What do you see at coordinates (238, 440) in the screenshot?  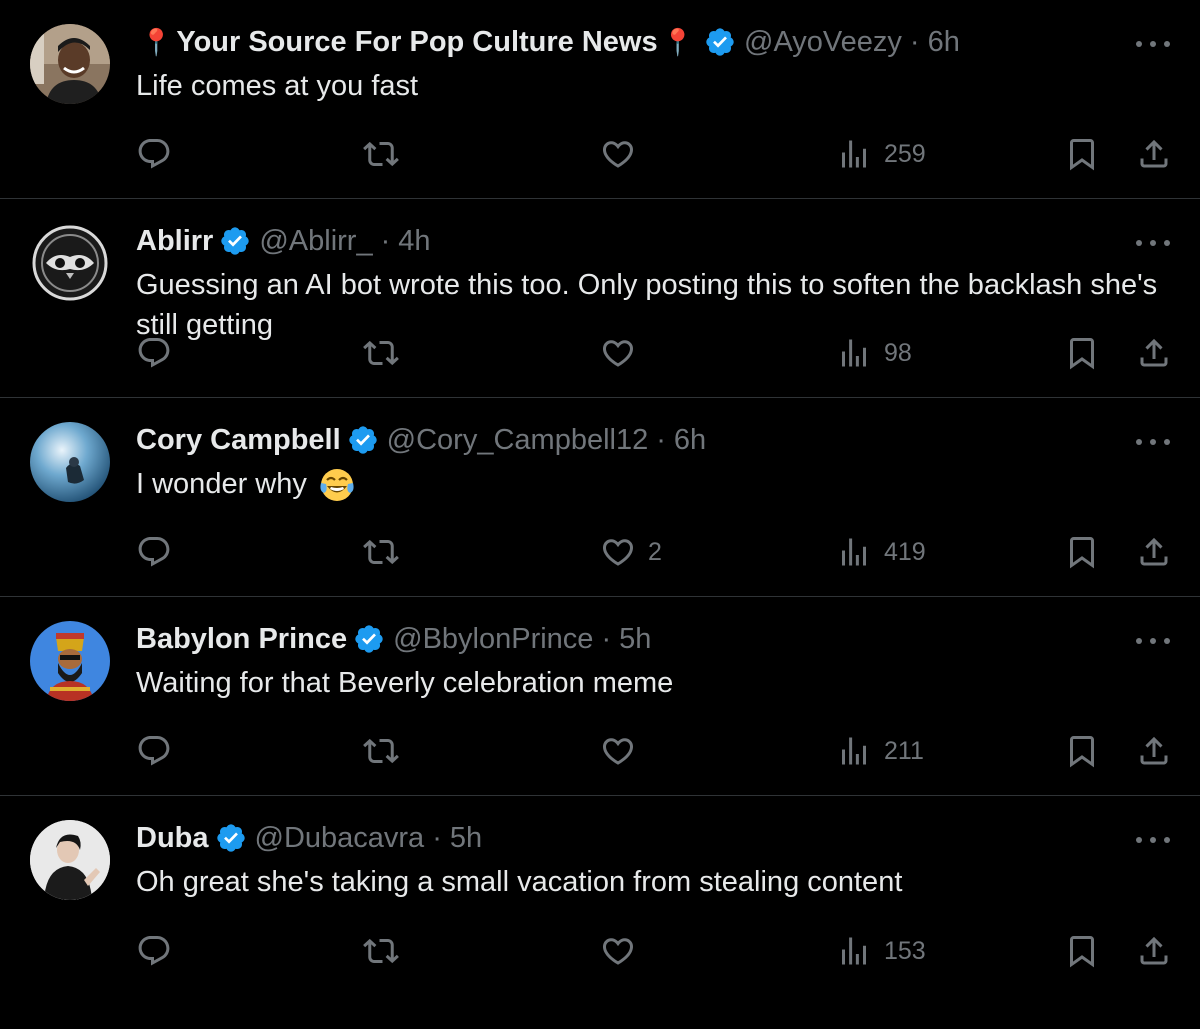 I see `display-name: Cory Campbell` at bounding box center [238, 440].